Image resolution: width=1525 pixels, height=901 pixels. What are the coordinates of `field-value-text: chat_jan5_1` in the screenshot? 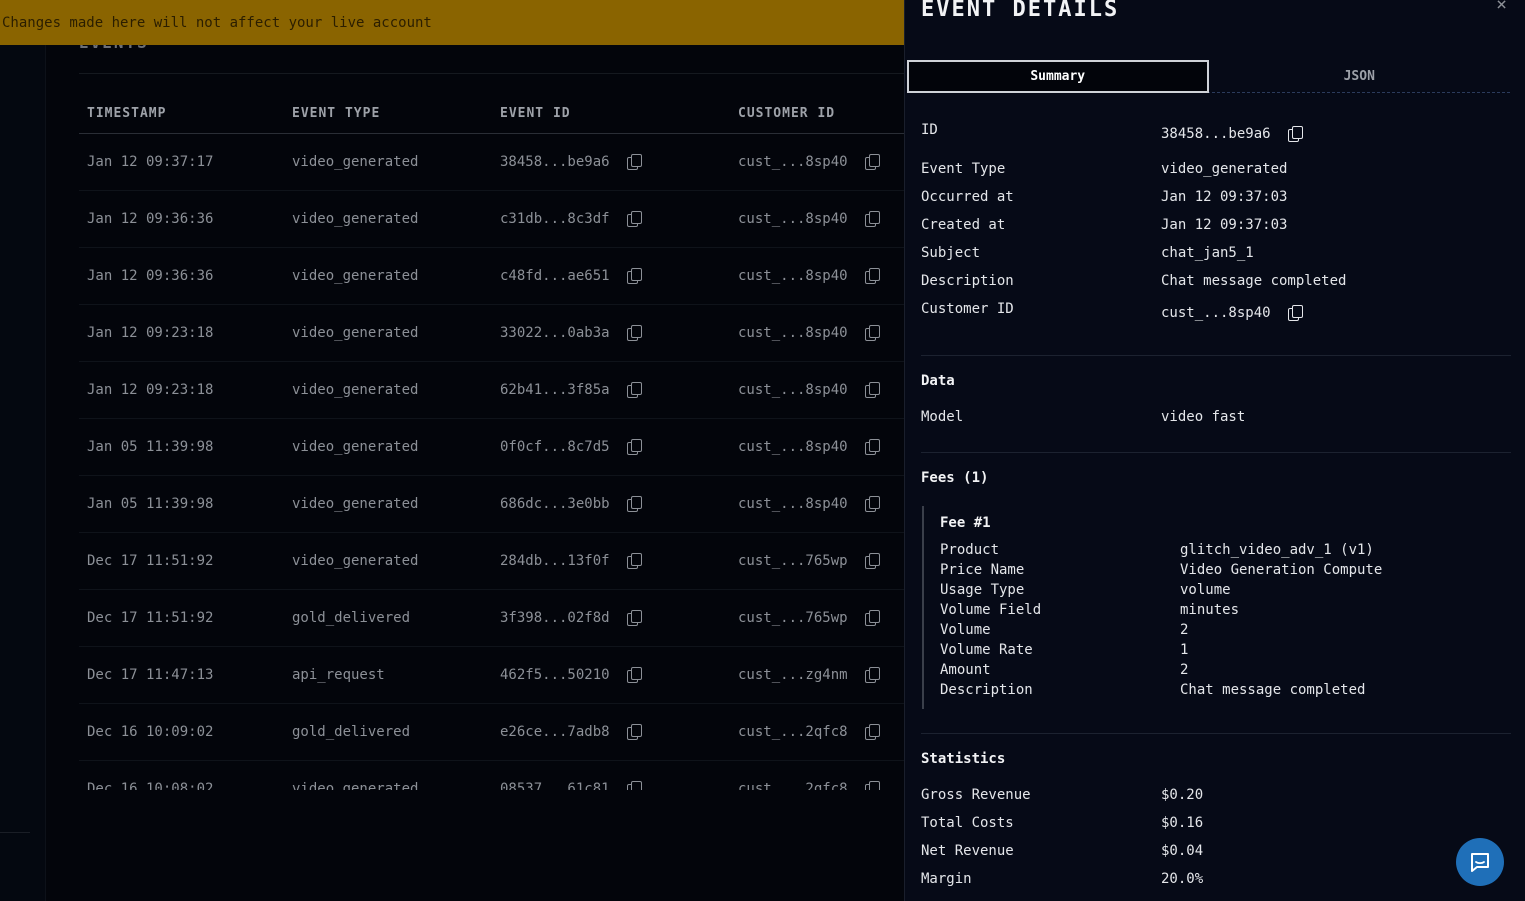 It's located at (1207, 253).